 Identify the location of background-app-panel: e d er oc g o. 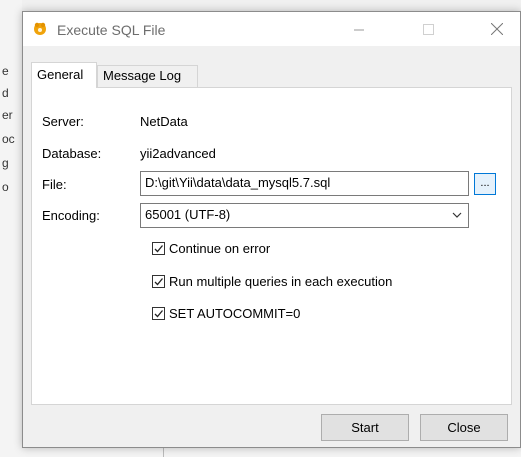
(11, 228).